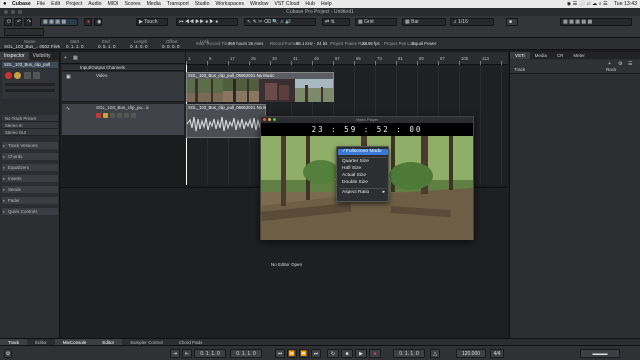 Image resolution: width=640 pixels, height=360 pixels. What do you see at coordinates (375, 353) in the screenshot?
I see `record-icon: ●` at bounding box center [375, 353].